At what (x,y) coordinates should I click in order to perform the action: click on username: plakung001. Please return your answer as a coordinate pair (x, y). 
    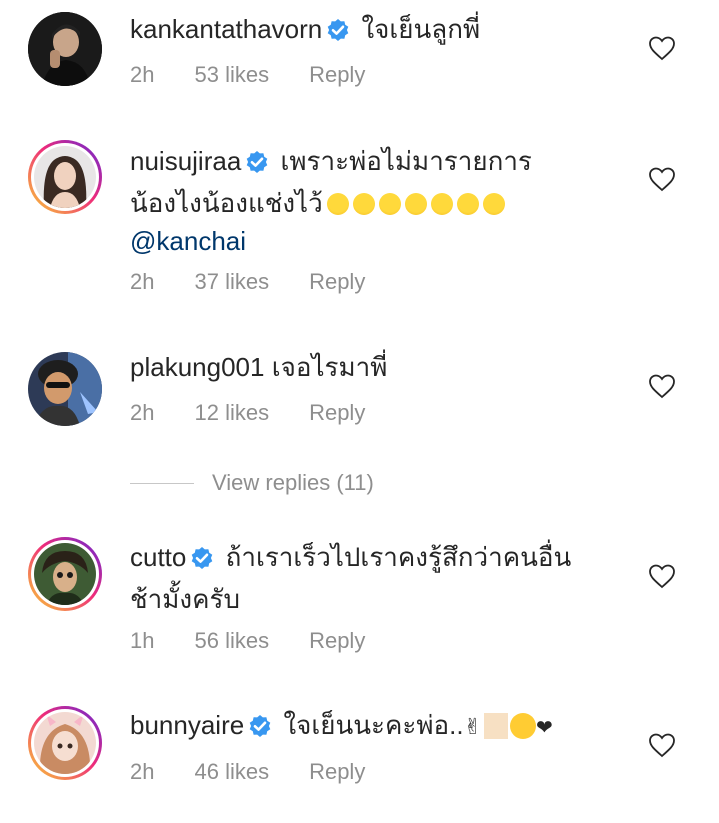
    Looking at the image, I should click on (197, 367).